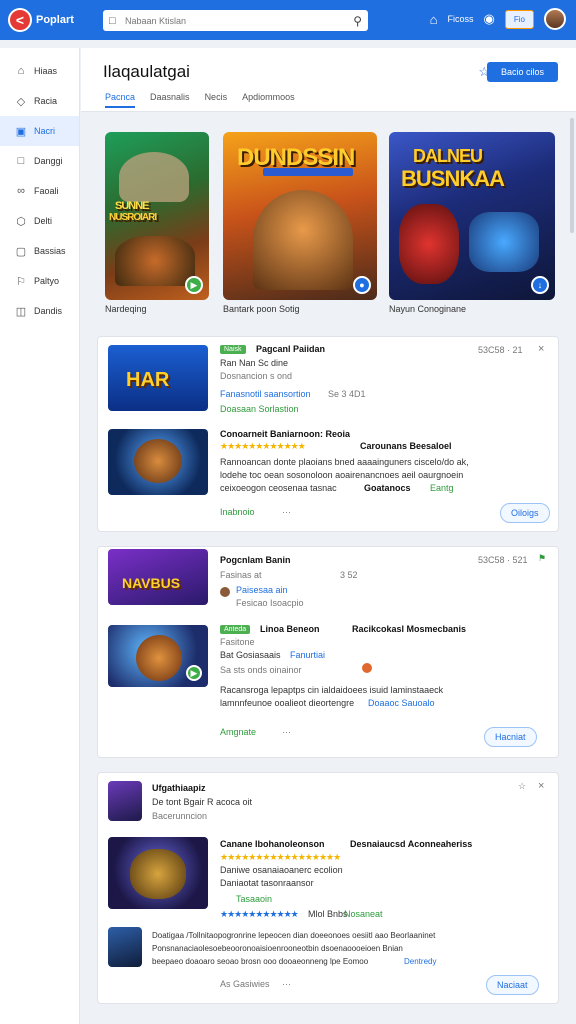  What do you see at coordinates (448, 156) in the screenshot?
I see `featured-title-line1: DALNEU` at bounding box center [448, 156].